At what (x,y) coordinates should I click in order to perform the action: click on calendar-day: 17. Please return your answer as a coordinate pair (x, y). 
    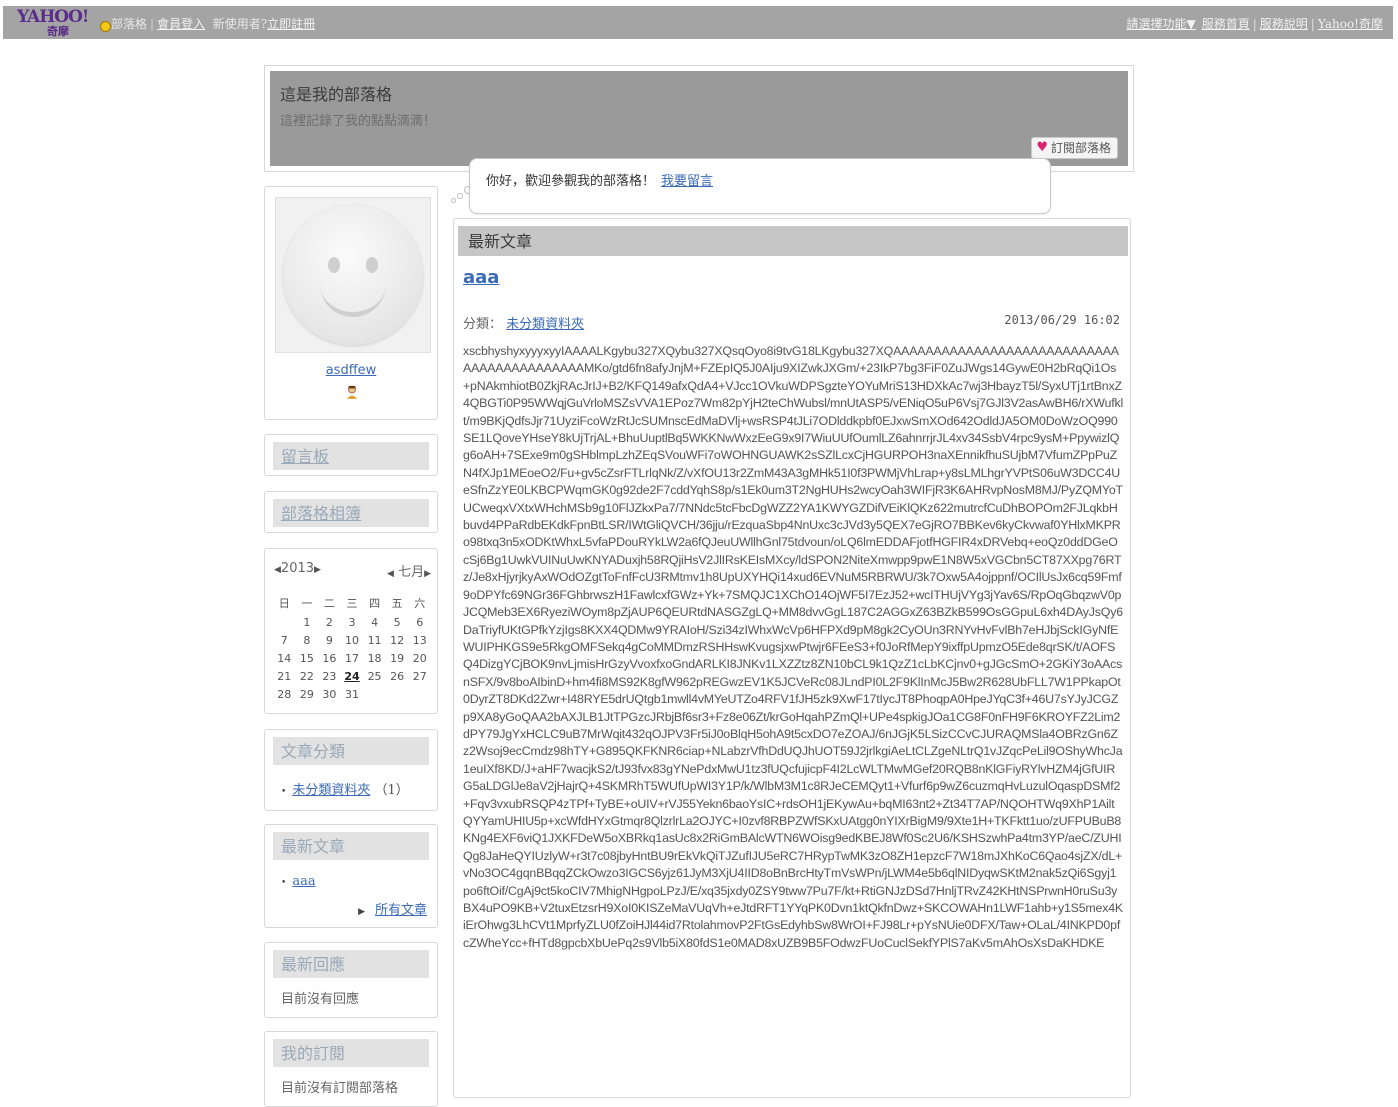
    Looking at the image, I should click on (352, 658).